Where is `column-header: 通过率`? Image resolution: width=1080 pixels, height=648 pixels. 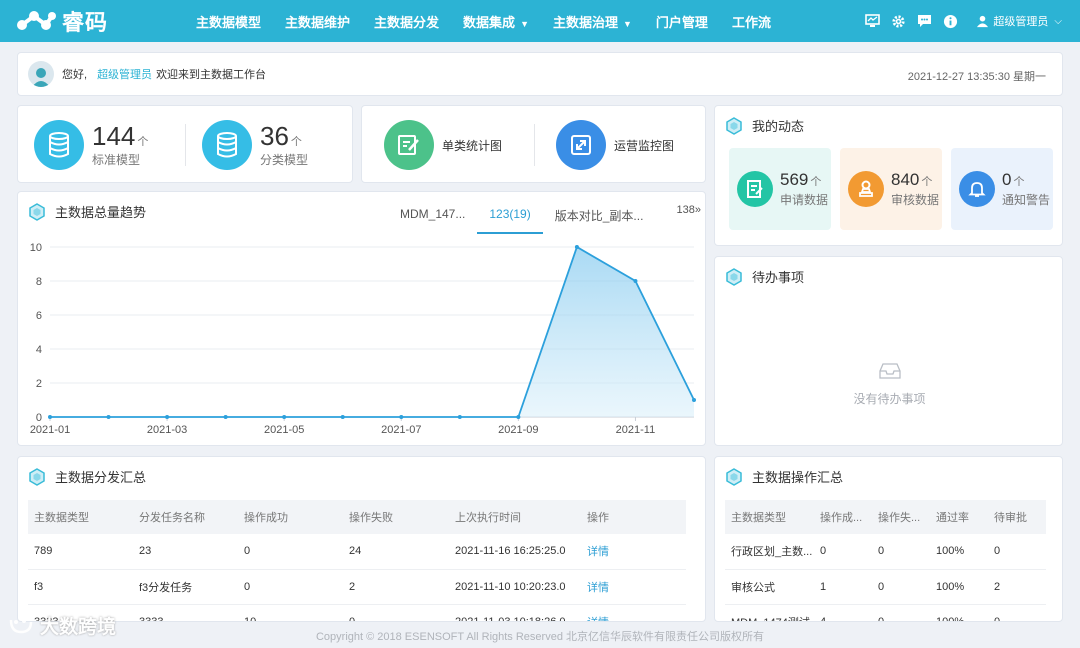 column-header: 通过率 is located at coordinates (959, 517).